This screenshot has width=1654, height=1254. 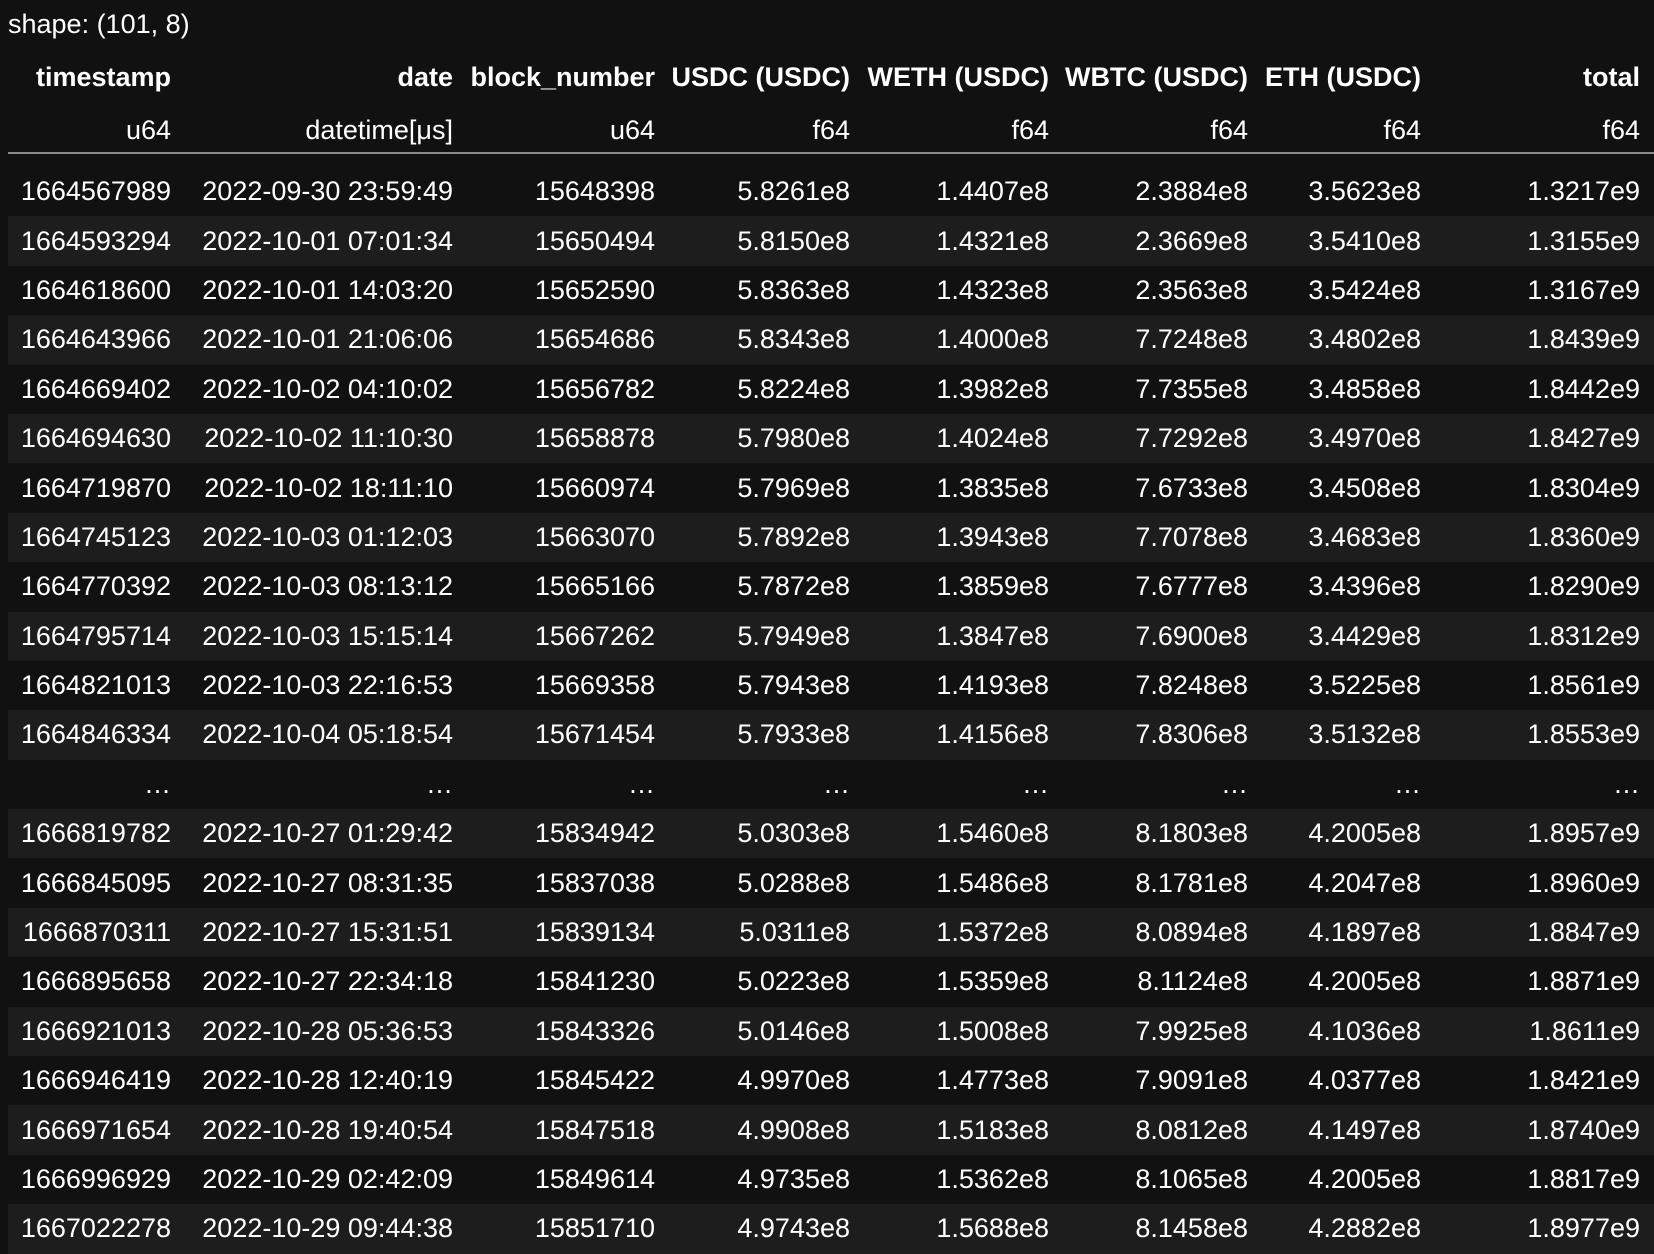 I want to click on table-cell: 5.7980e8, so click(x=766, y=438).